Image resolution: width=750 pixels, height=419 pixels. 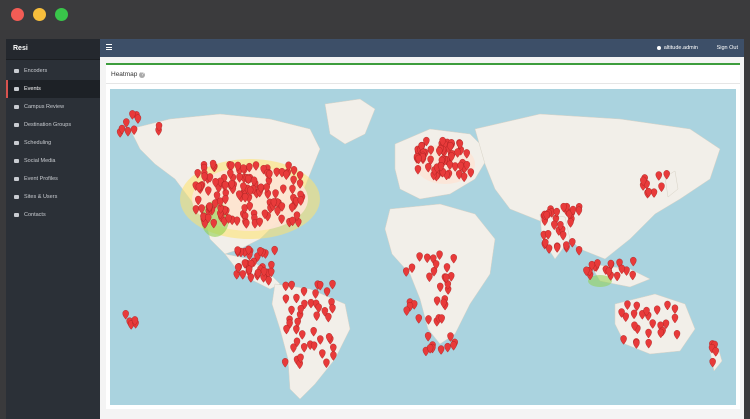 I want to click on sidebar-item-label: Contacts, so click(x=35, y=215).